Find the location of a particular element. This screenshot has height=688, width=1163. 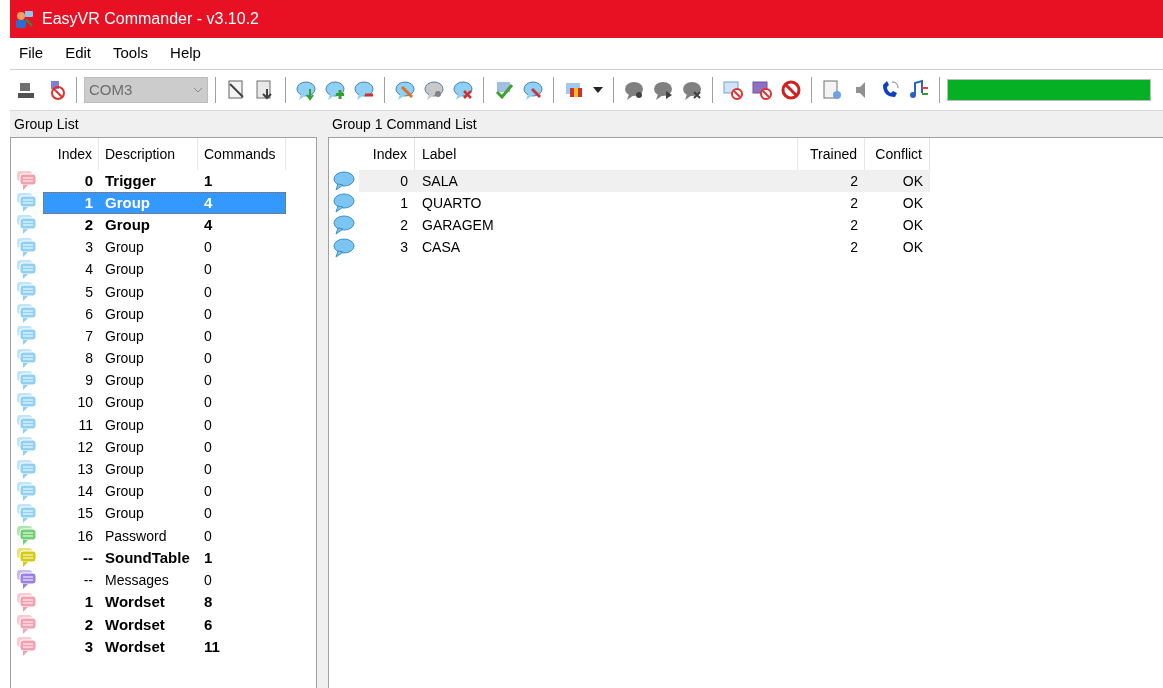

menu-item: Tools is located at coordinates (131, 53).